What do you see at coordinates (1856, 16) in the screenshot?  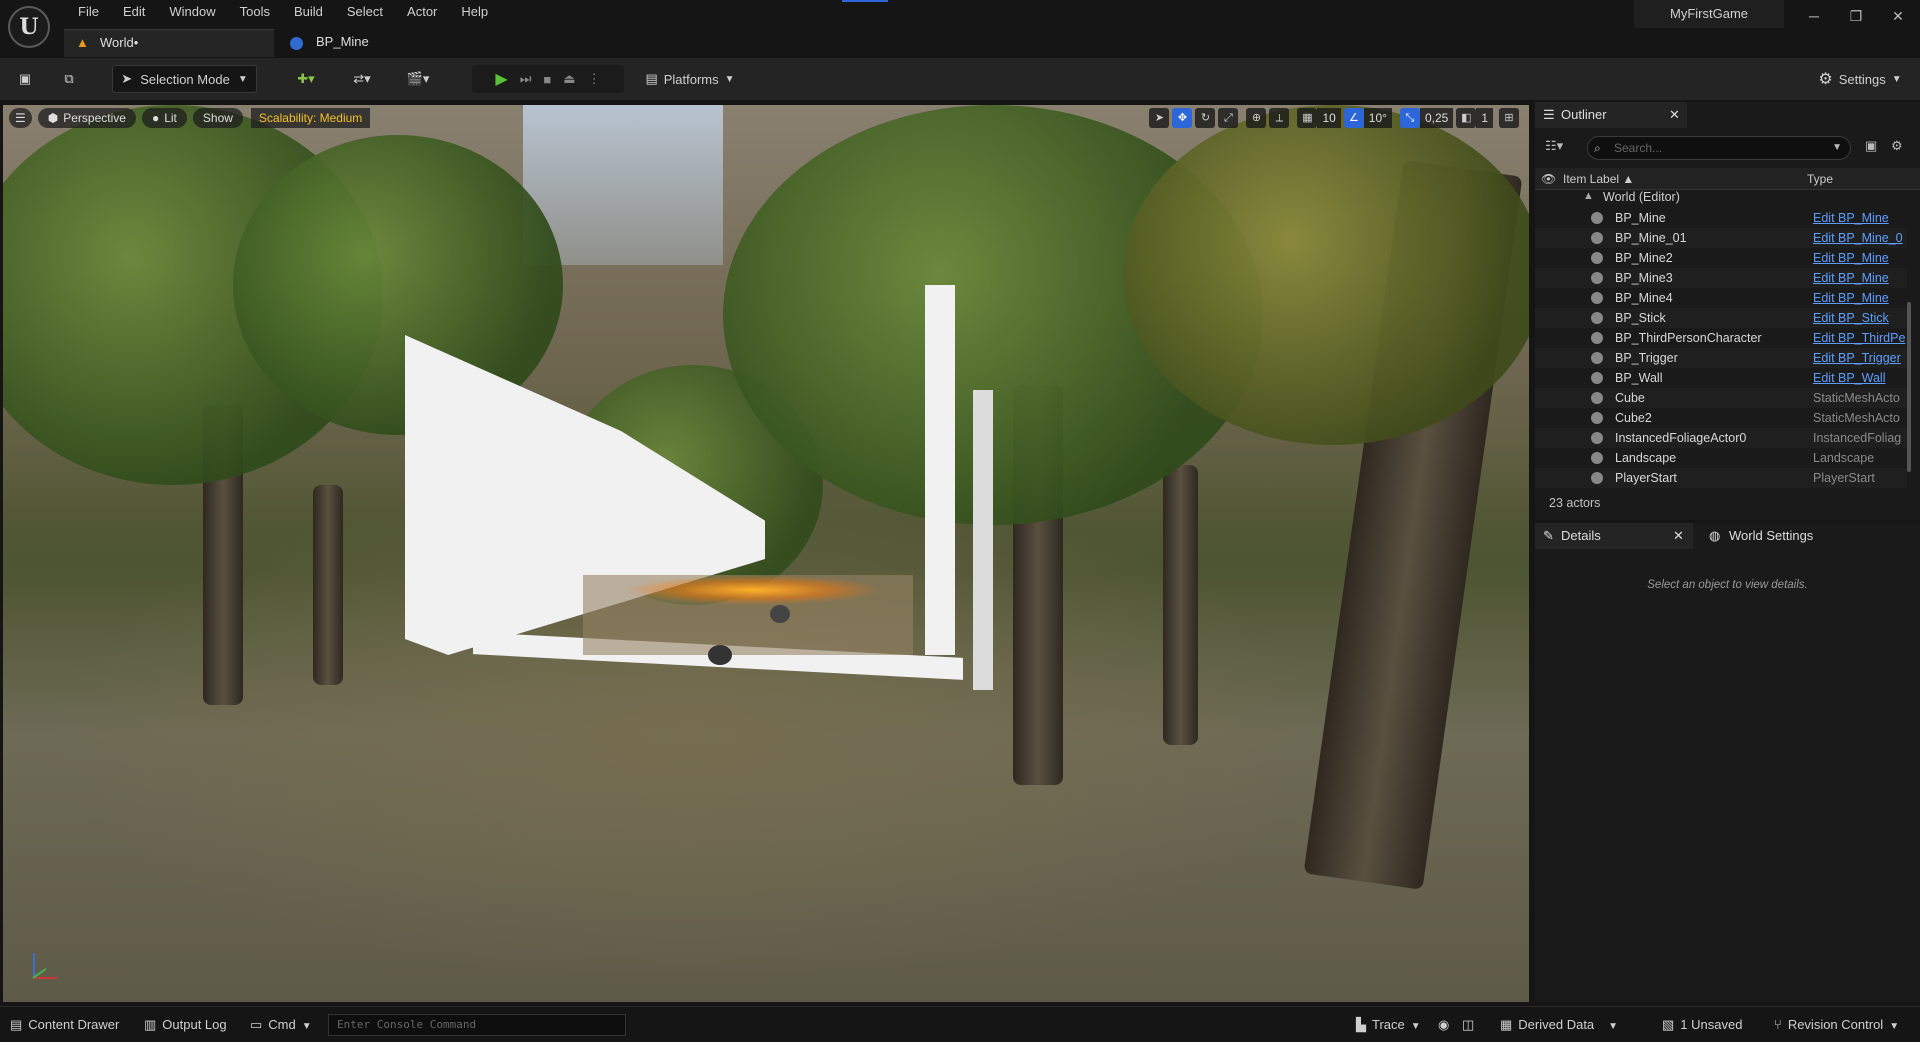 I see `restore-icon: ❐` at bounding box center [1856, 16].